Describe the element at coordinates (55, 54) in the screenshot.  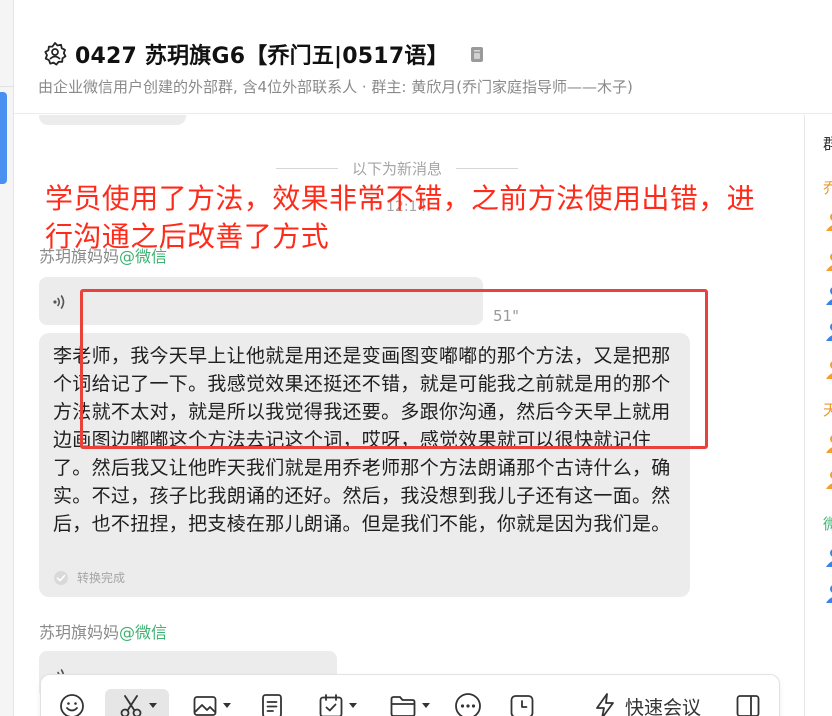
I see `group-badge-icon` at that location.